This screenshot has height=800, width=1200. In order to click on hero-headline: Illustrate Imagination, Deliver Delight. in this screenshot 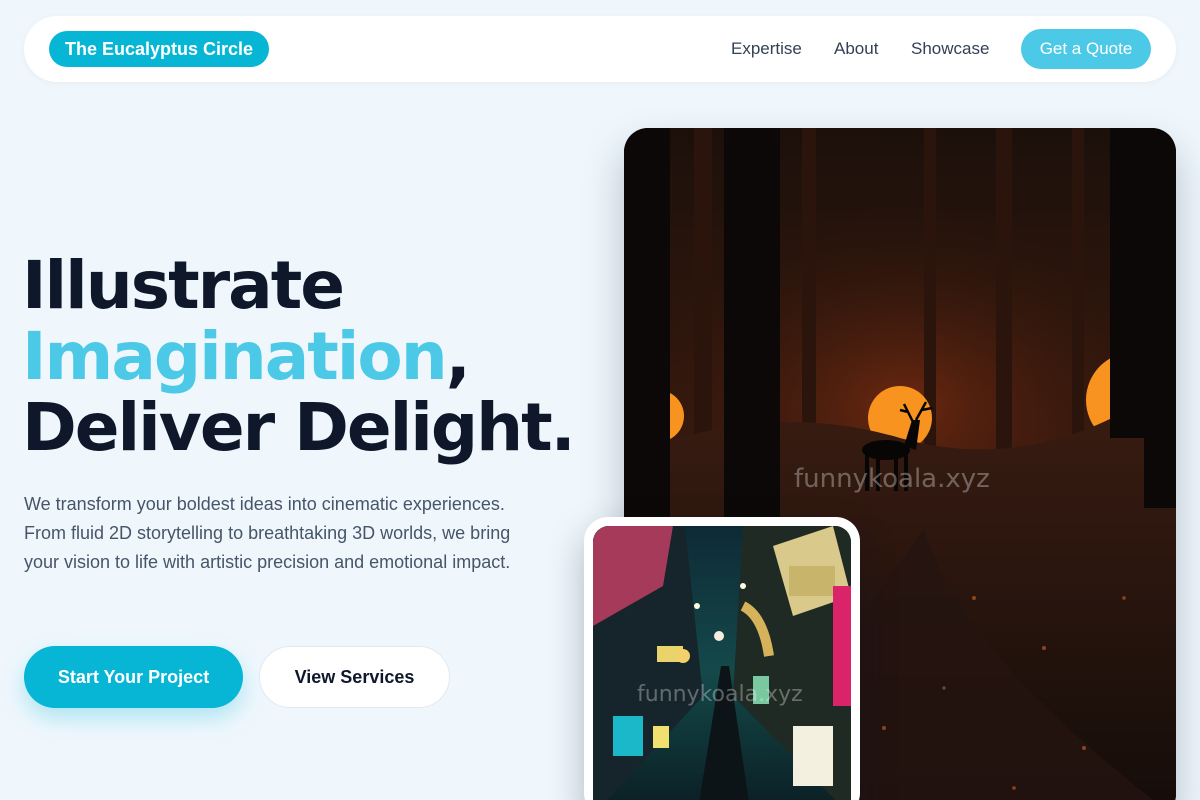, I will do `click(299, 356)`.